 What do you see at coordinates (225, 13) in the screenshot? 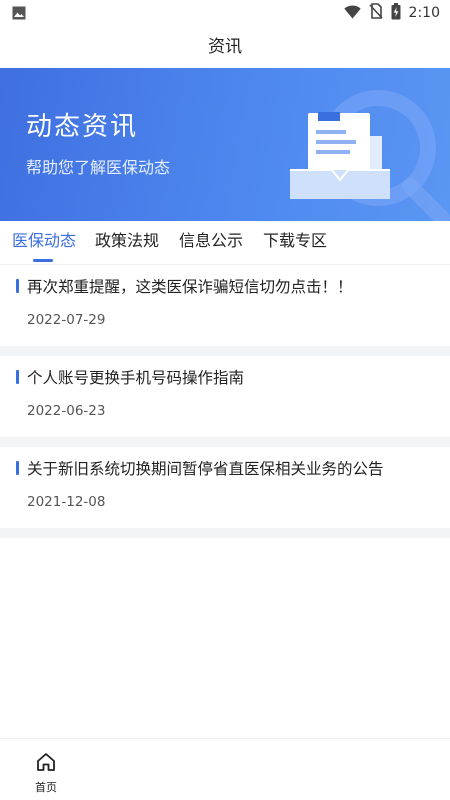
I see `status-bar: 2:10` at bounding box center [225, 13].